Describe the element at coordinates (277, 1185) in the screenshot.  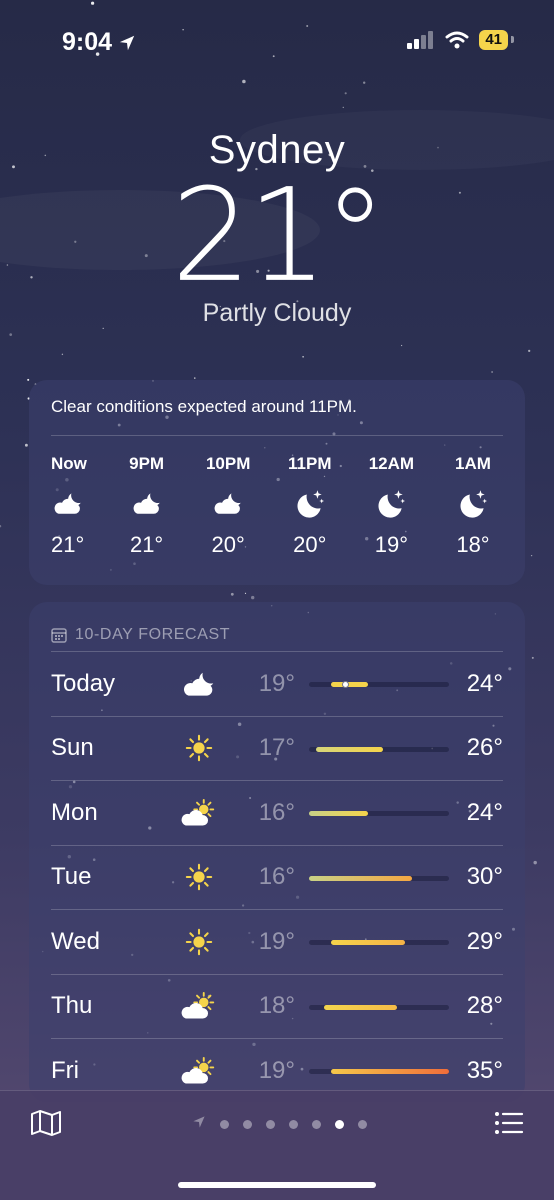
I see `home-indicator` at that location.